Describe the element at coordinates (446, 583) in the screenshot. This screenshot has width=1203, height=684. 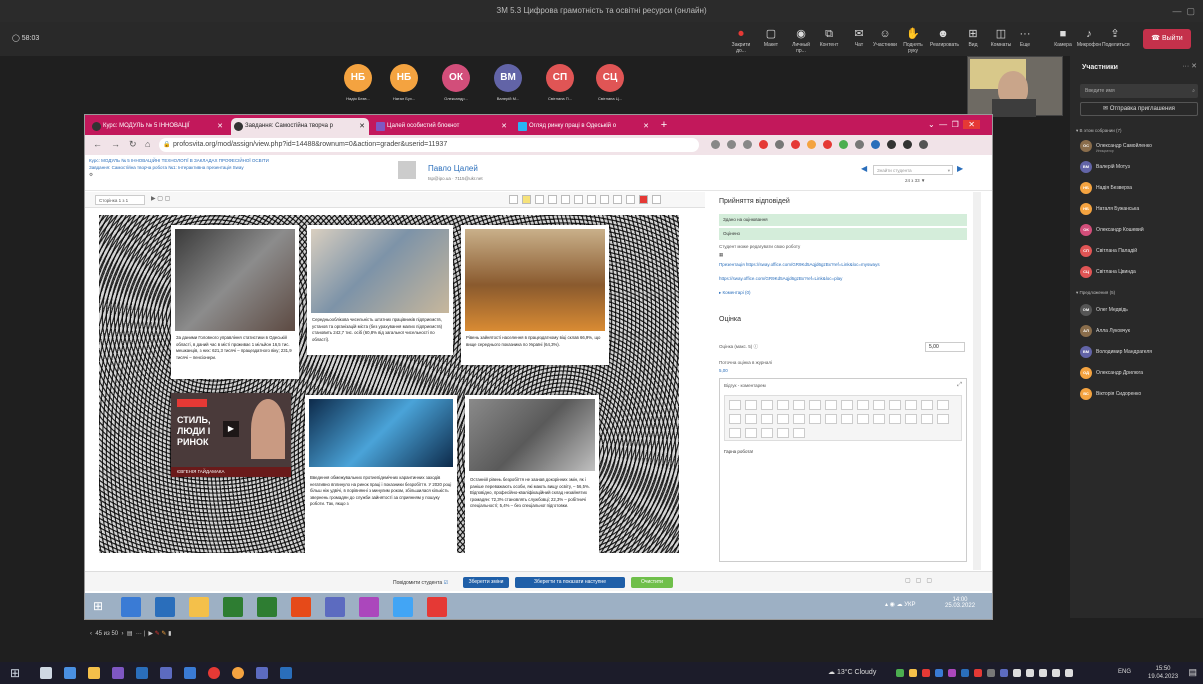
I see `checkbox-icon: ☑` at that location.